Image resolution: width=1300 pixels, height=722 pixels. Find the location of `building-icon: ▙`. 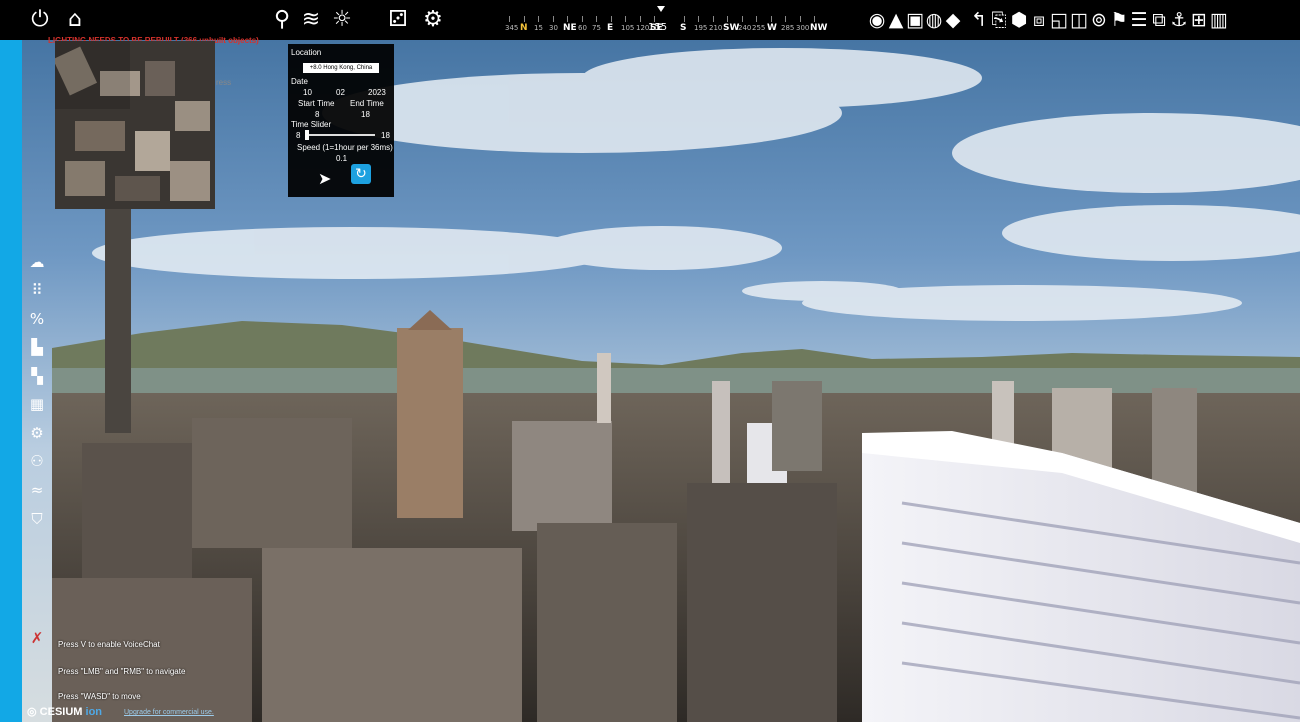

building-icon: ▙ is located at coordinates (37, 347).